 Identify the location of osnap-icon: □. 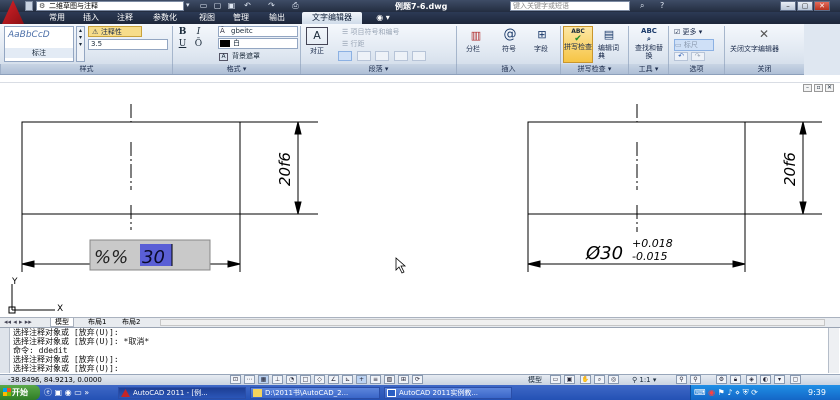
(305, 379).